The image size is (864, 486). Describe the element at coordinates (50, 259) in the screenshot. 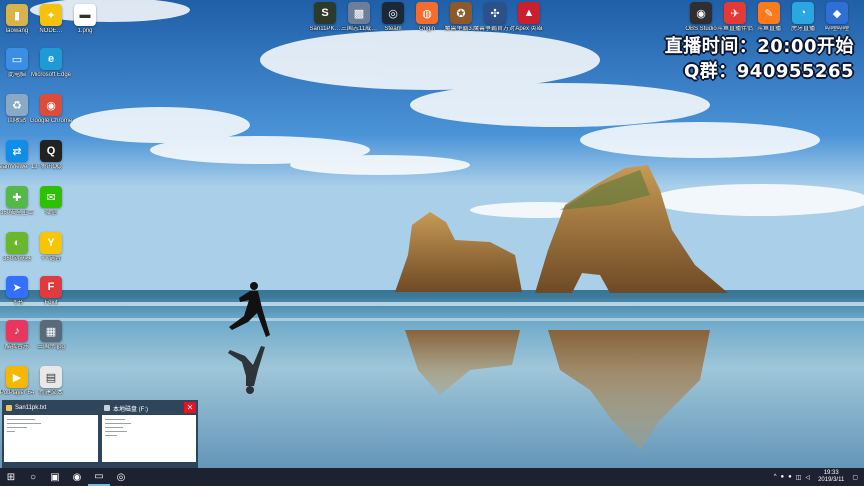

I see `icon-label: YY语音` at that location.